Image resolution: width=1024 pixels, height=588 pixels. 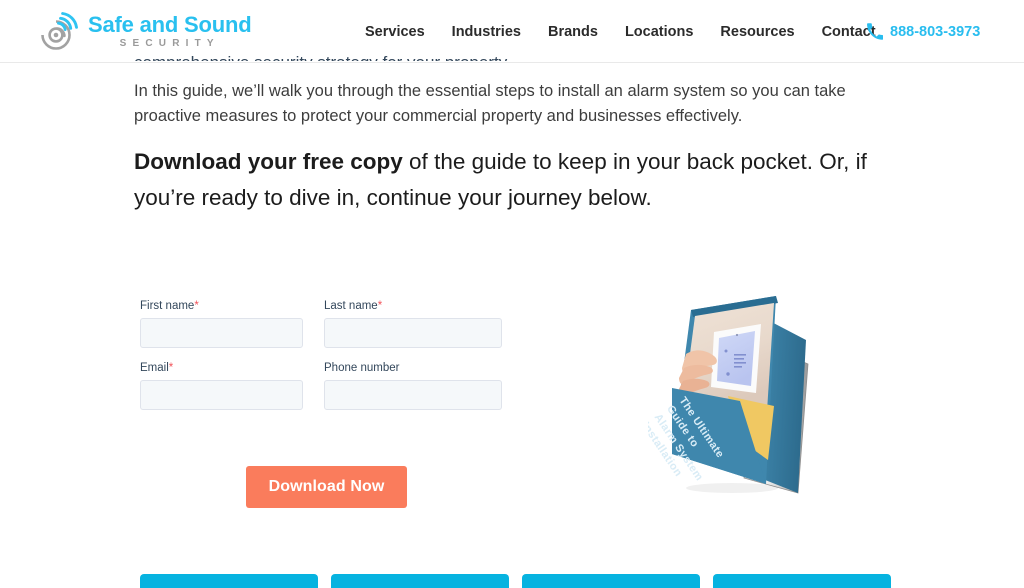 What do you see at coordinates (413, 306) in the screenshot?
I see `last-name-label: Last name*` at bounding box center [413, 306].